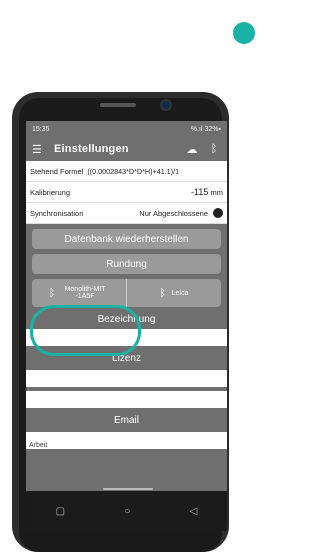 The image size is (320, 552). Describe the element at coordinates (192, 149) in the screenshot. I see `cloud-upload-icon: ☁` at that location.